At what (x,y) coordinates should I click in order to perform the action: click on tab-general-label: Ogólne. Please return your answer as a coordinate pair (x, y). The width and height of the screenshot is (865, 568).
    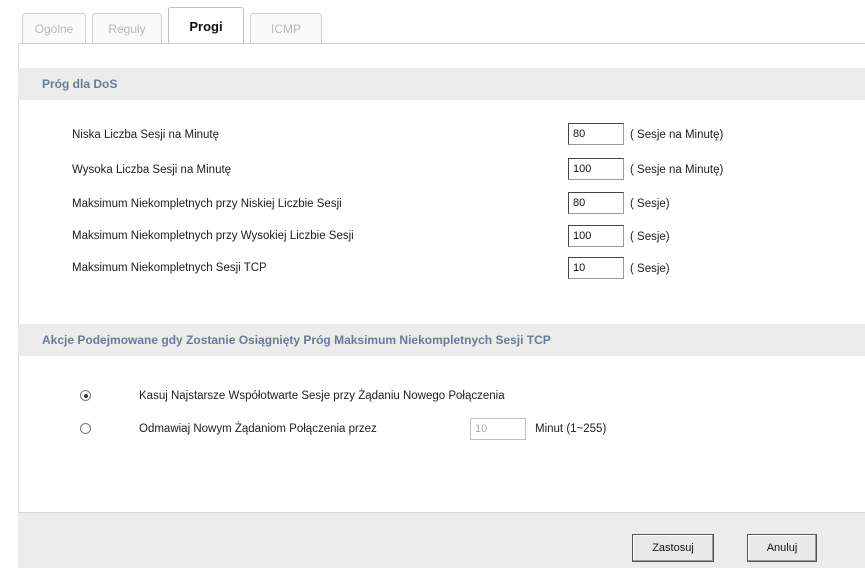
    Looking at the image, I should click on (54, 29).